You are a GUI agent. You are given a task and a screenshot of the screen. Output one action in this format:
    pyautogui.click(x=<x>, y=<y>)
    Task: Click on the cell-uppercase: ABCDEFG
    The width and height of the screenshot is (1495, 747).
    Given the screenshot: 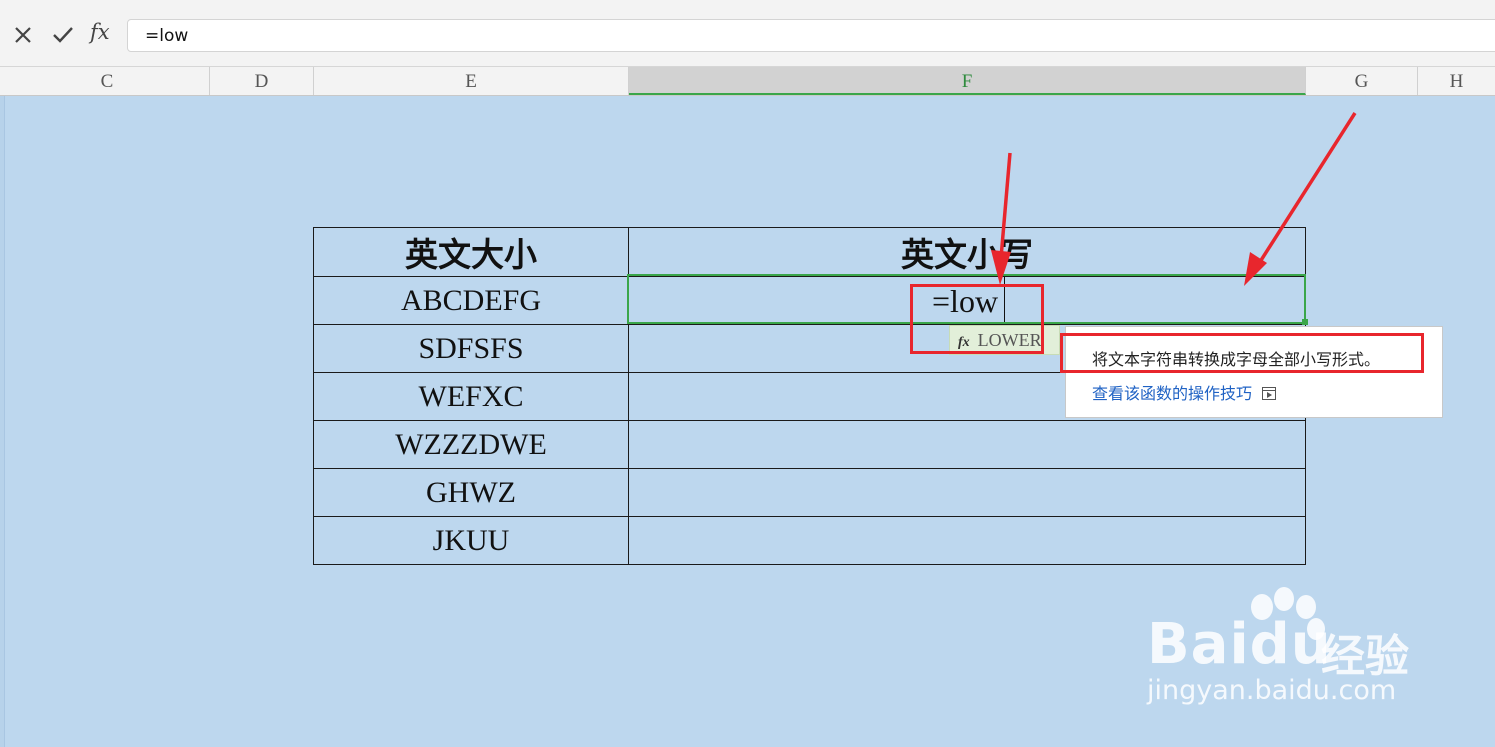 What is the action you would take?
    pyautogui.click(x=471, y=300)
    